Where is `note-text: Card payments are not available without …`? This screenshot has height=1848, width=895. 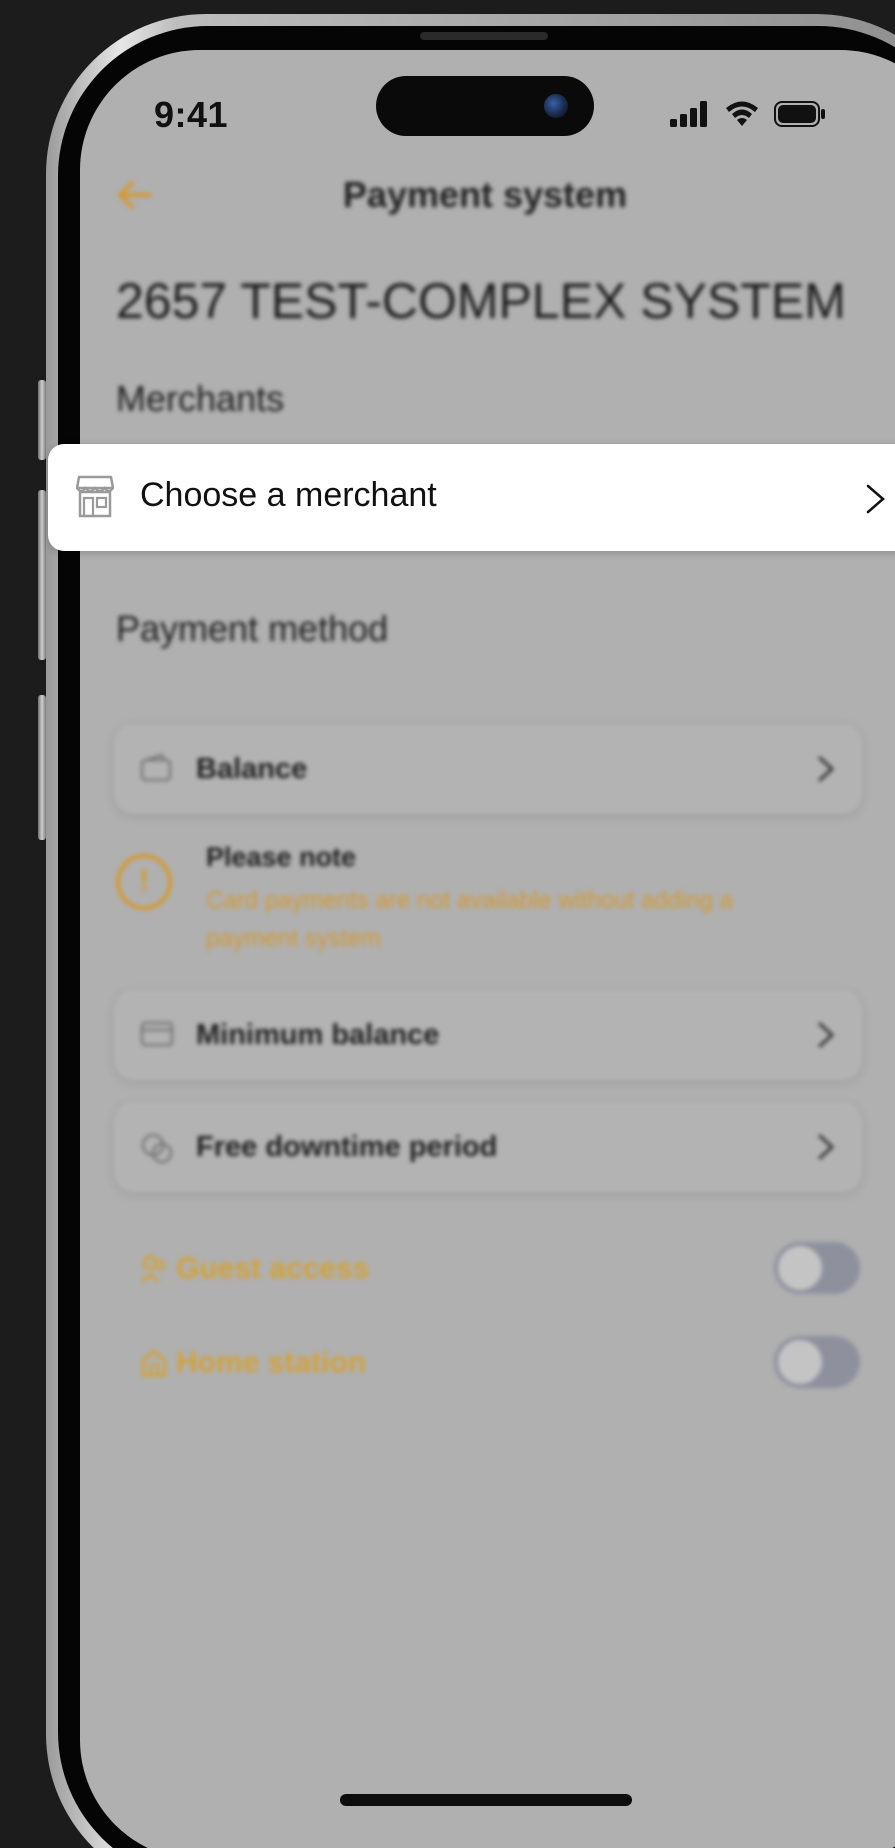
note-text: Card payments are not available without … is located at coordinates (469, 919).